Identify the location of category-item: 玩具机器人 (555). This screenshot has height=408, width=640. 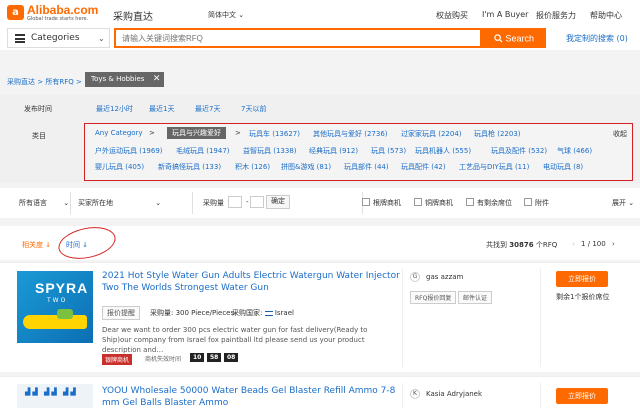
(443, 151).